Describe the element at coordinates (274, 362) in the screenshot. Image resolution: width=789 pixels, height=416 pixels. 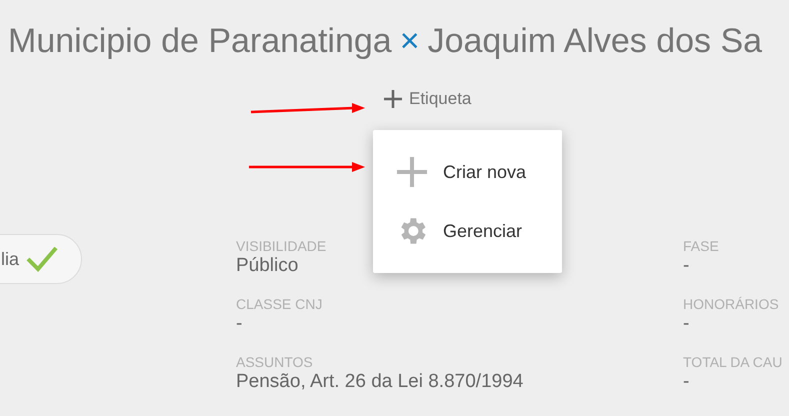
I see `field-label: ASSUNTOS` at that location.